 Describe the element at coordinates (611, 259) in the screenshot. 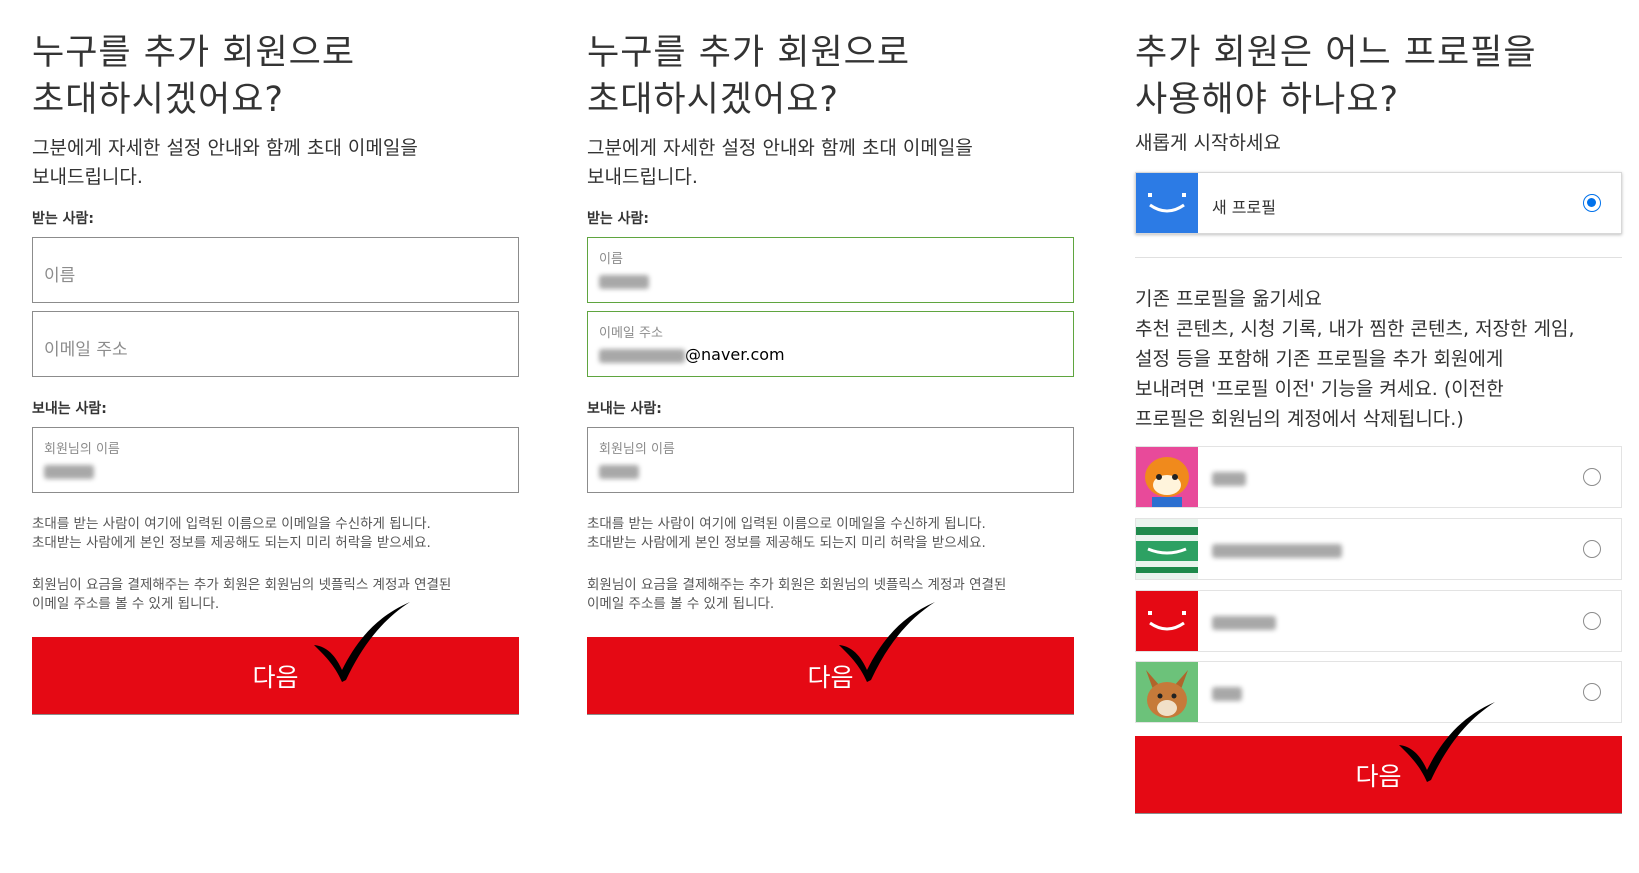

I see `name-field-label: 이름` at that location.